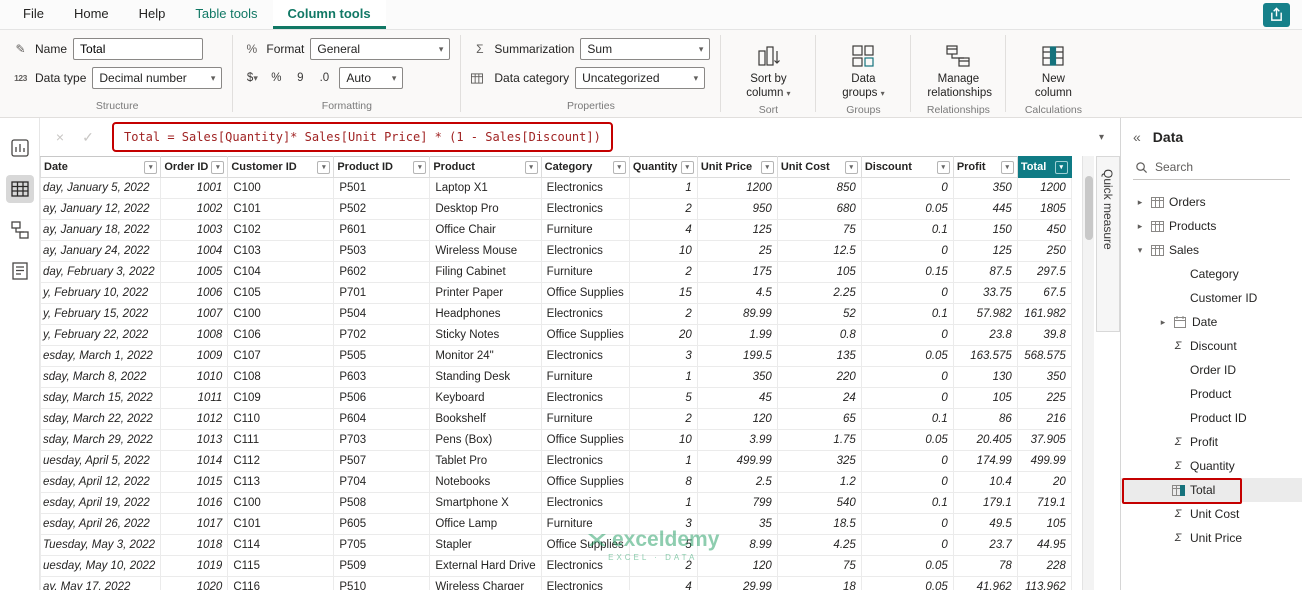 This screenshot has width=1302, height=590. Describe the element at coordinates (1089, 208) in the screenshot. I see `scrollbar-thumb` at that location.